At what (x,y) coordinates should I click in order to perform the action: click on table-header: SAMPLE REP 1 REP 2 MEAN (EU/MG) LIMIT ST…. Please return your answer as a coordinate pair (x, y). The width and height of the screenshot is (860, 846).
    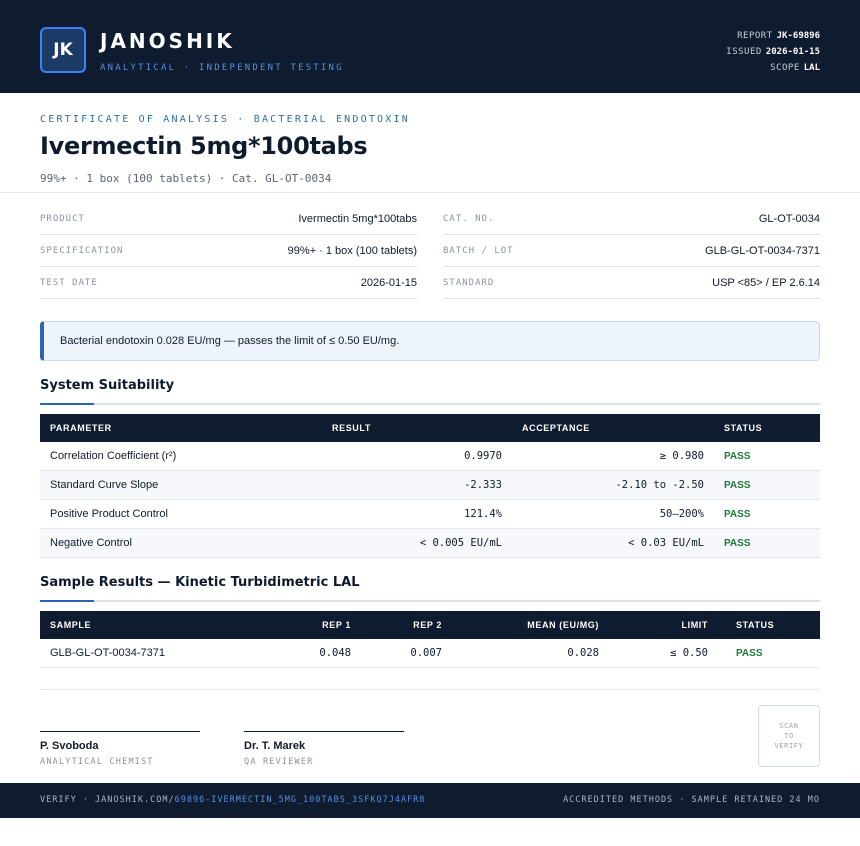
    Looking at the image, I should click on (430, 625).